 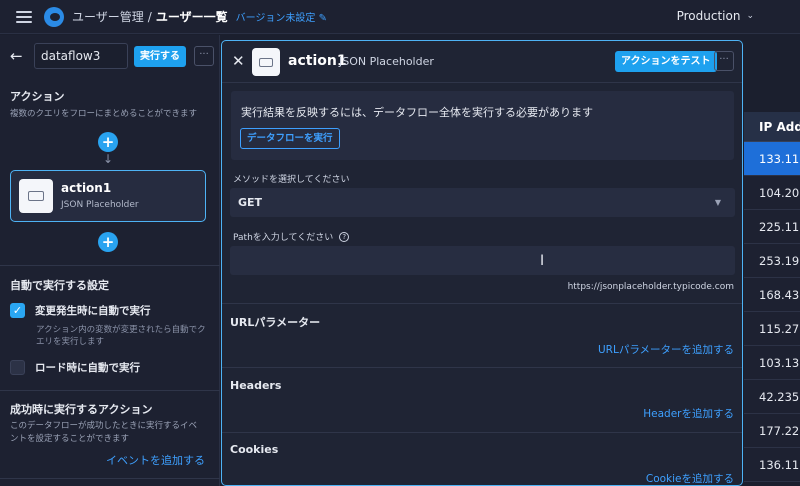 I want to click on cookies-title: Cookies, so click(x=254, y=449).